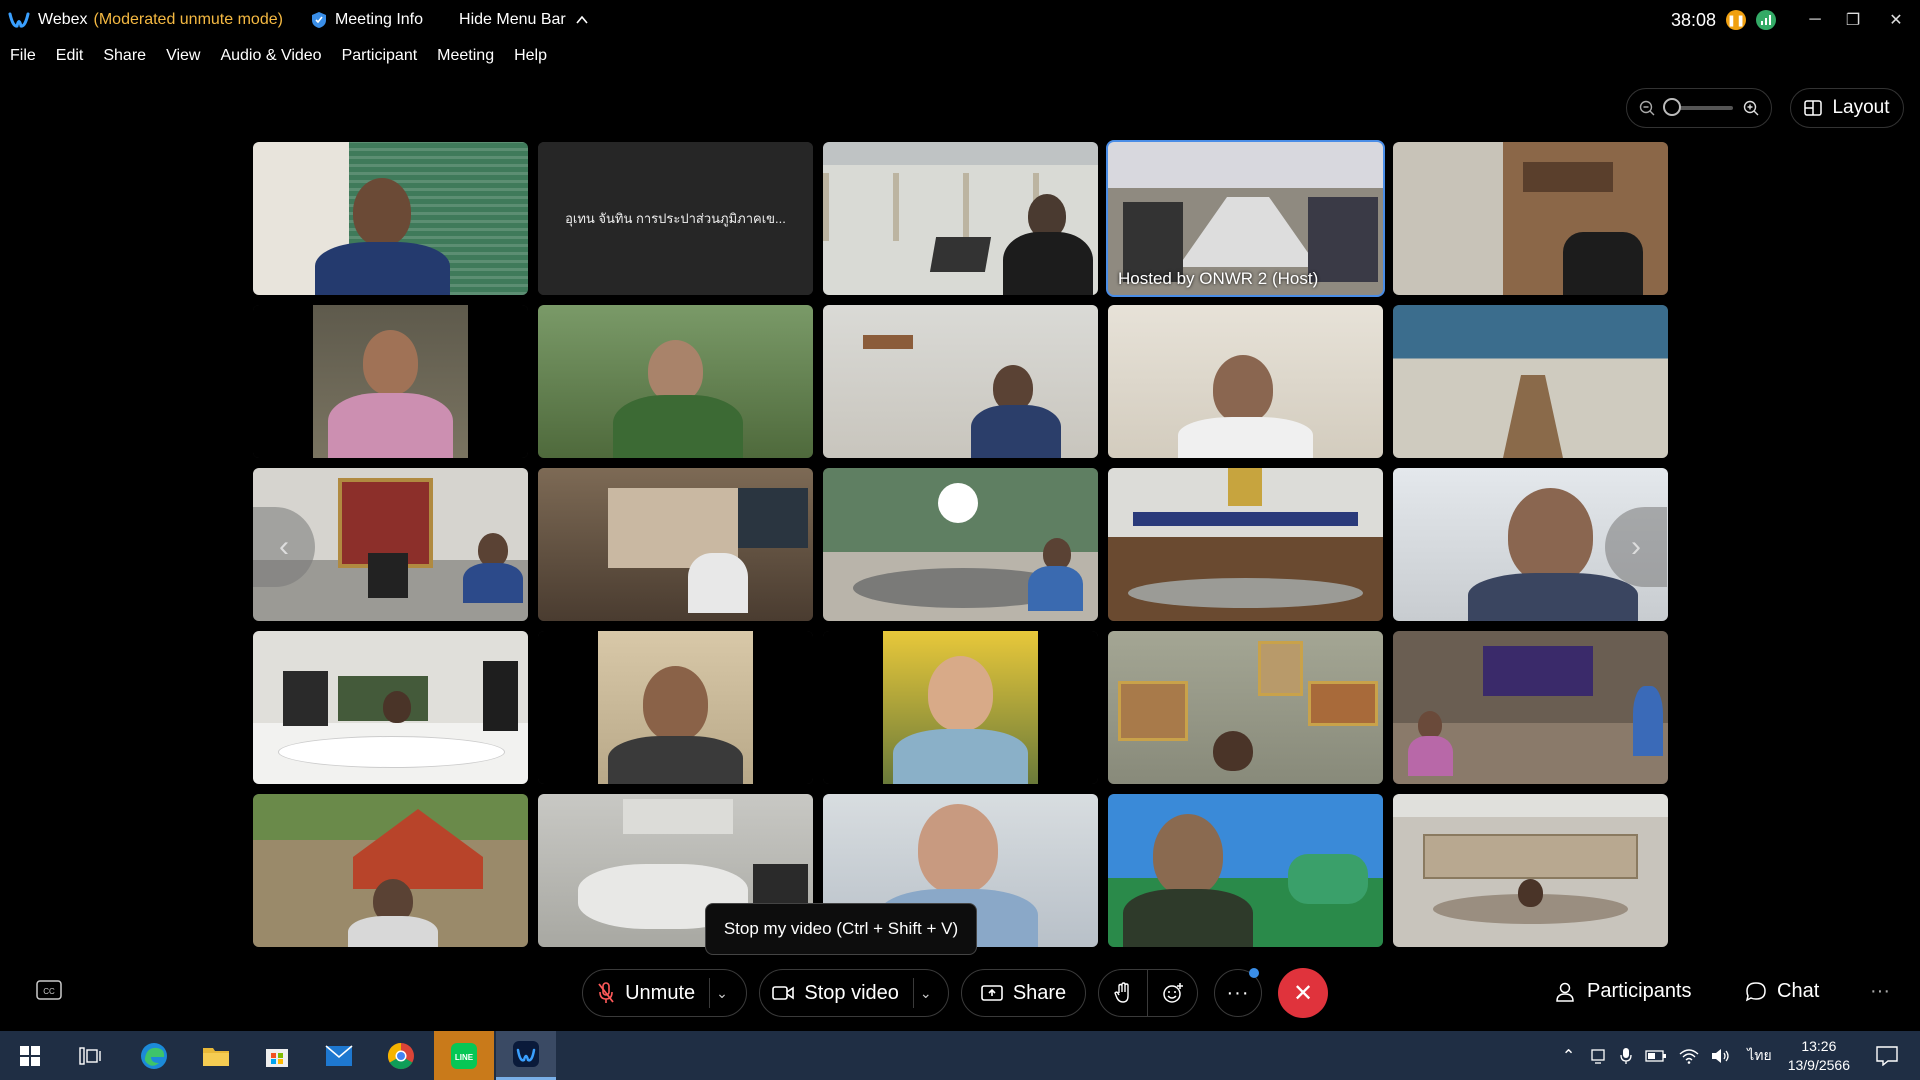 This screenshot has width=1920, height=1080. What do you see at coordinates (1698, 107) in the screenshot?
I see `zoom-slider` at bounding box center [1698, 107].